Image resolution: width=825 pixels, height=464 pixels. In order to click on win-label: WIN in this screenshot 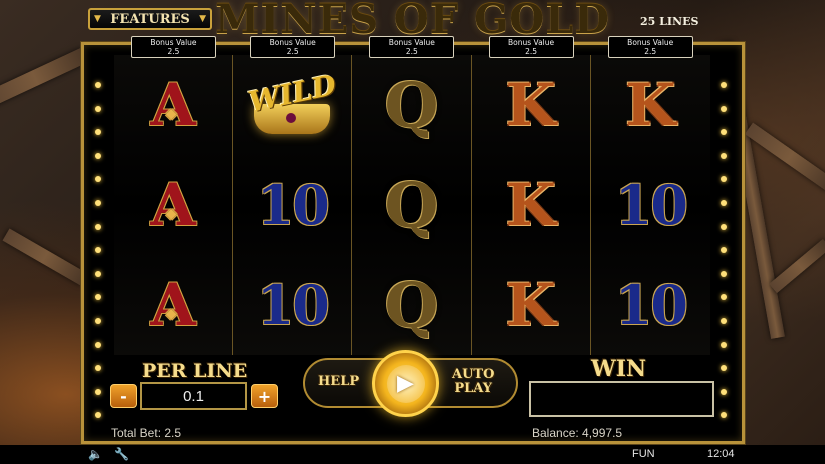, I will do `click(619, 369)`.